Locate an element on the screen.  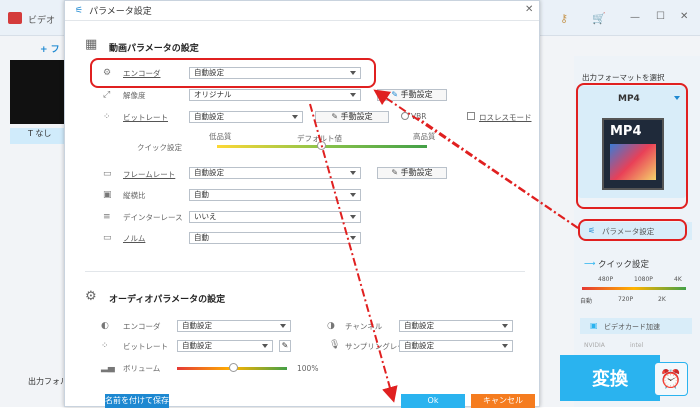
arrow-to-ok is located at coordinates (353, 253).